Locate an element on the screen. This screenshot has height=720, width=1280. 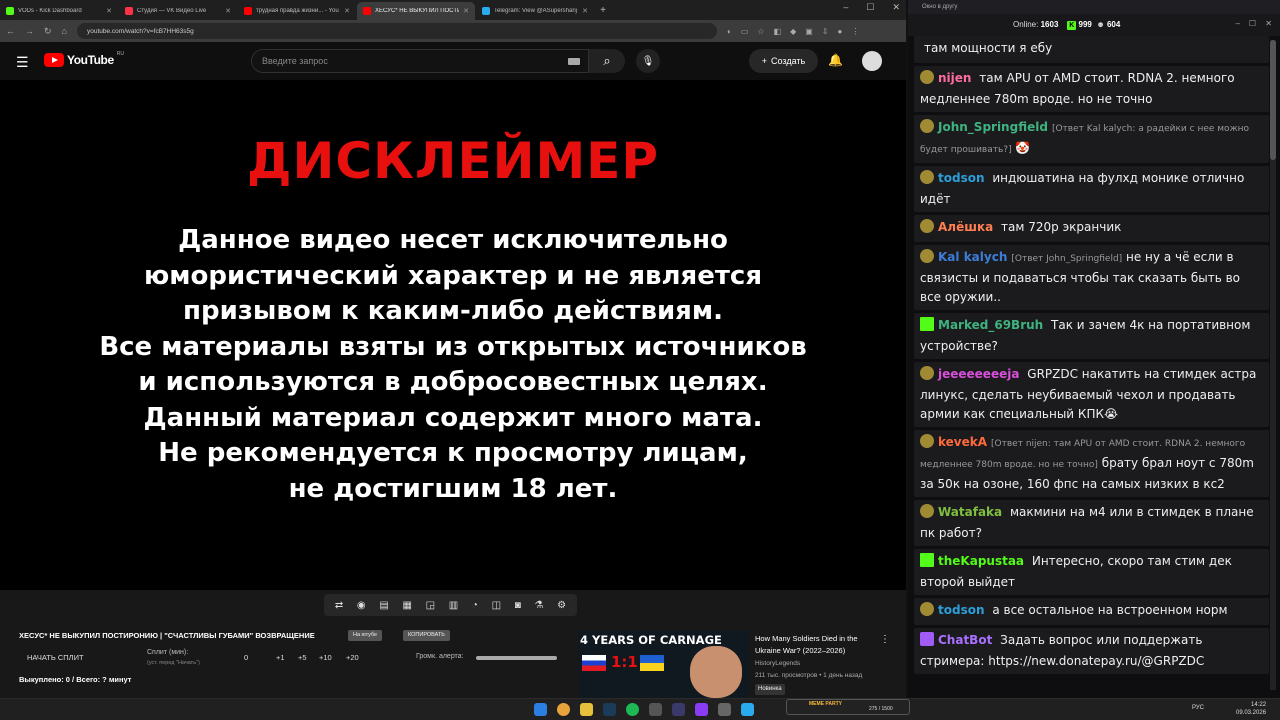
speed-icon: ◔ is located at coordinates (475, 605).